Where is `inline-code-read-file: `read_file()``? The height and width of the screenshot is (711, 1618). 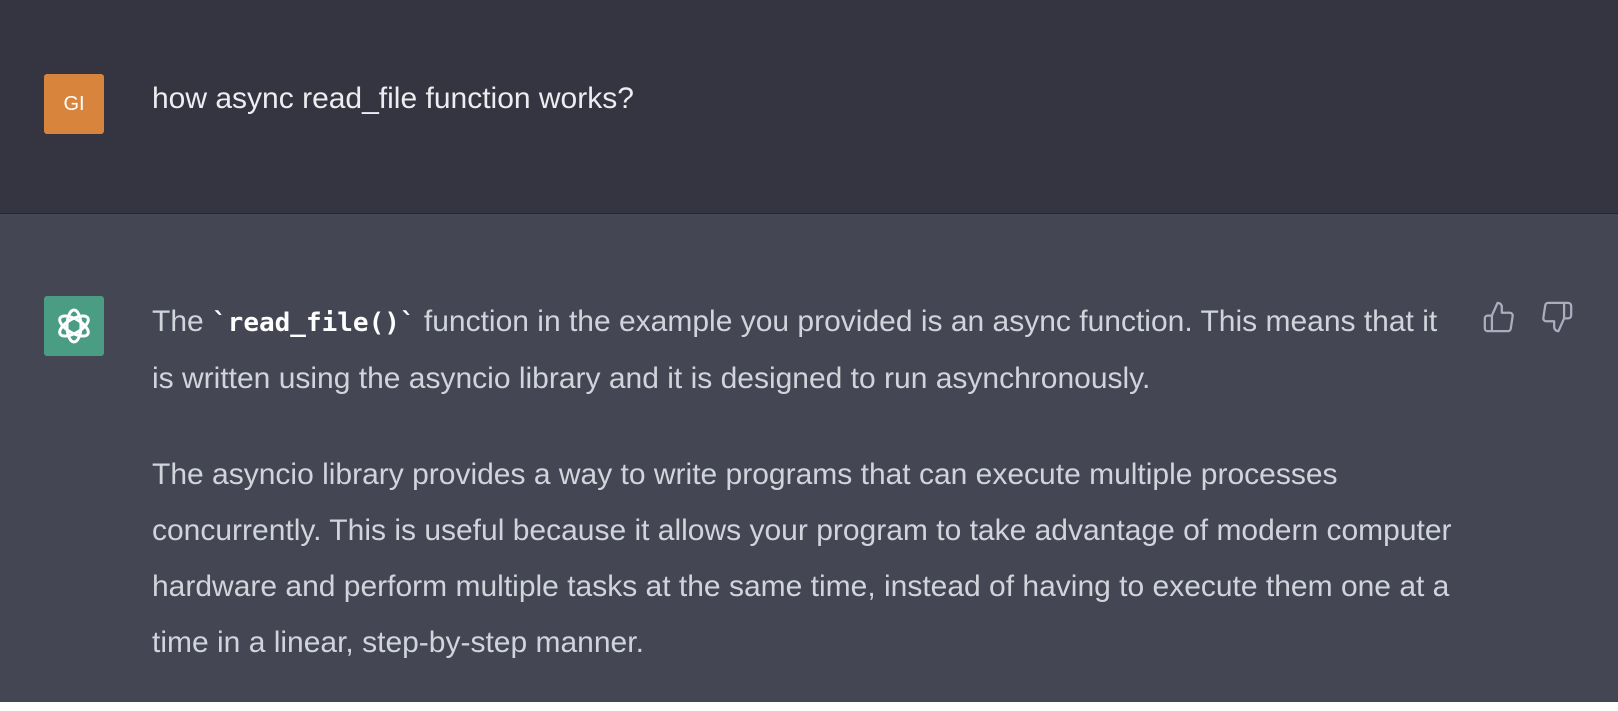
inline-code-read-file: `read_file()` is located at coordinates (314, 323).